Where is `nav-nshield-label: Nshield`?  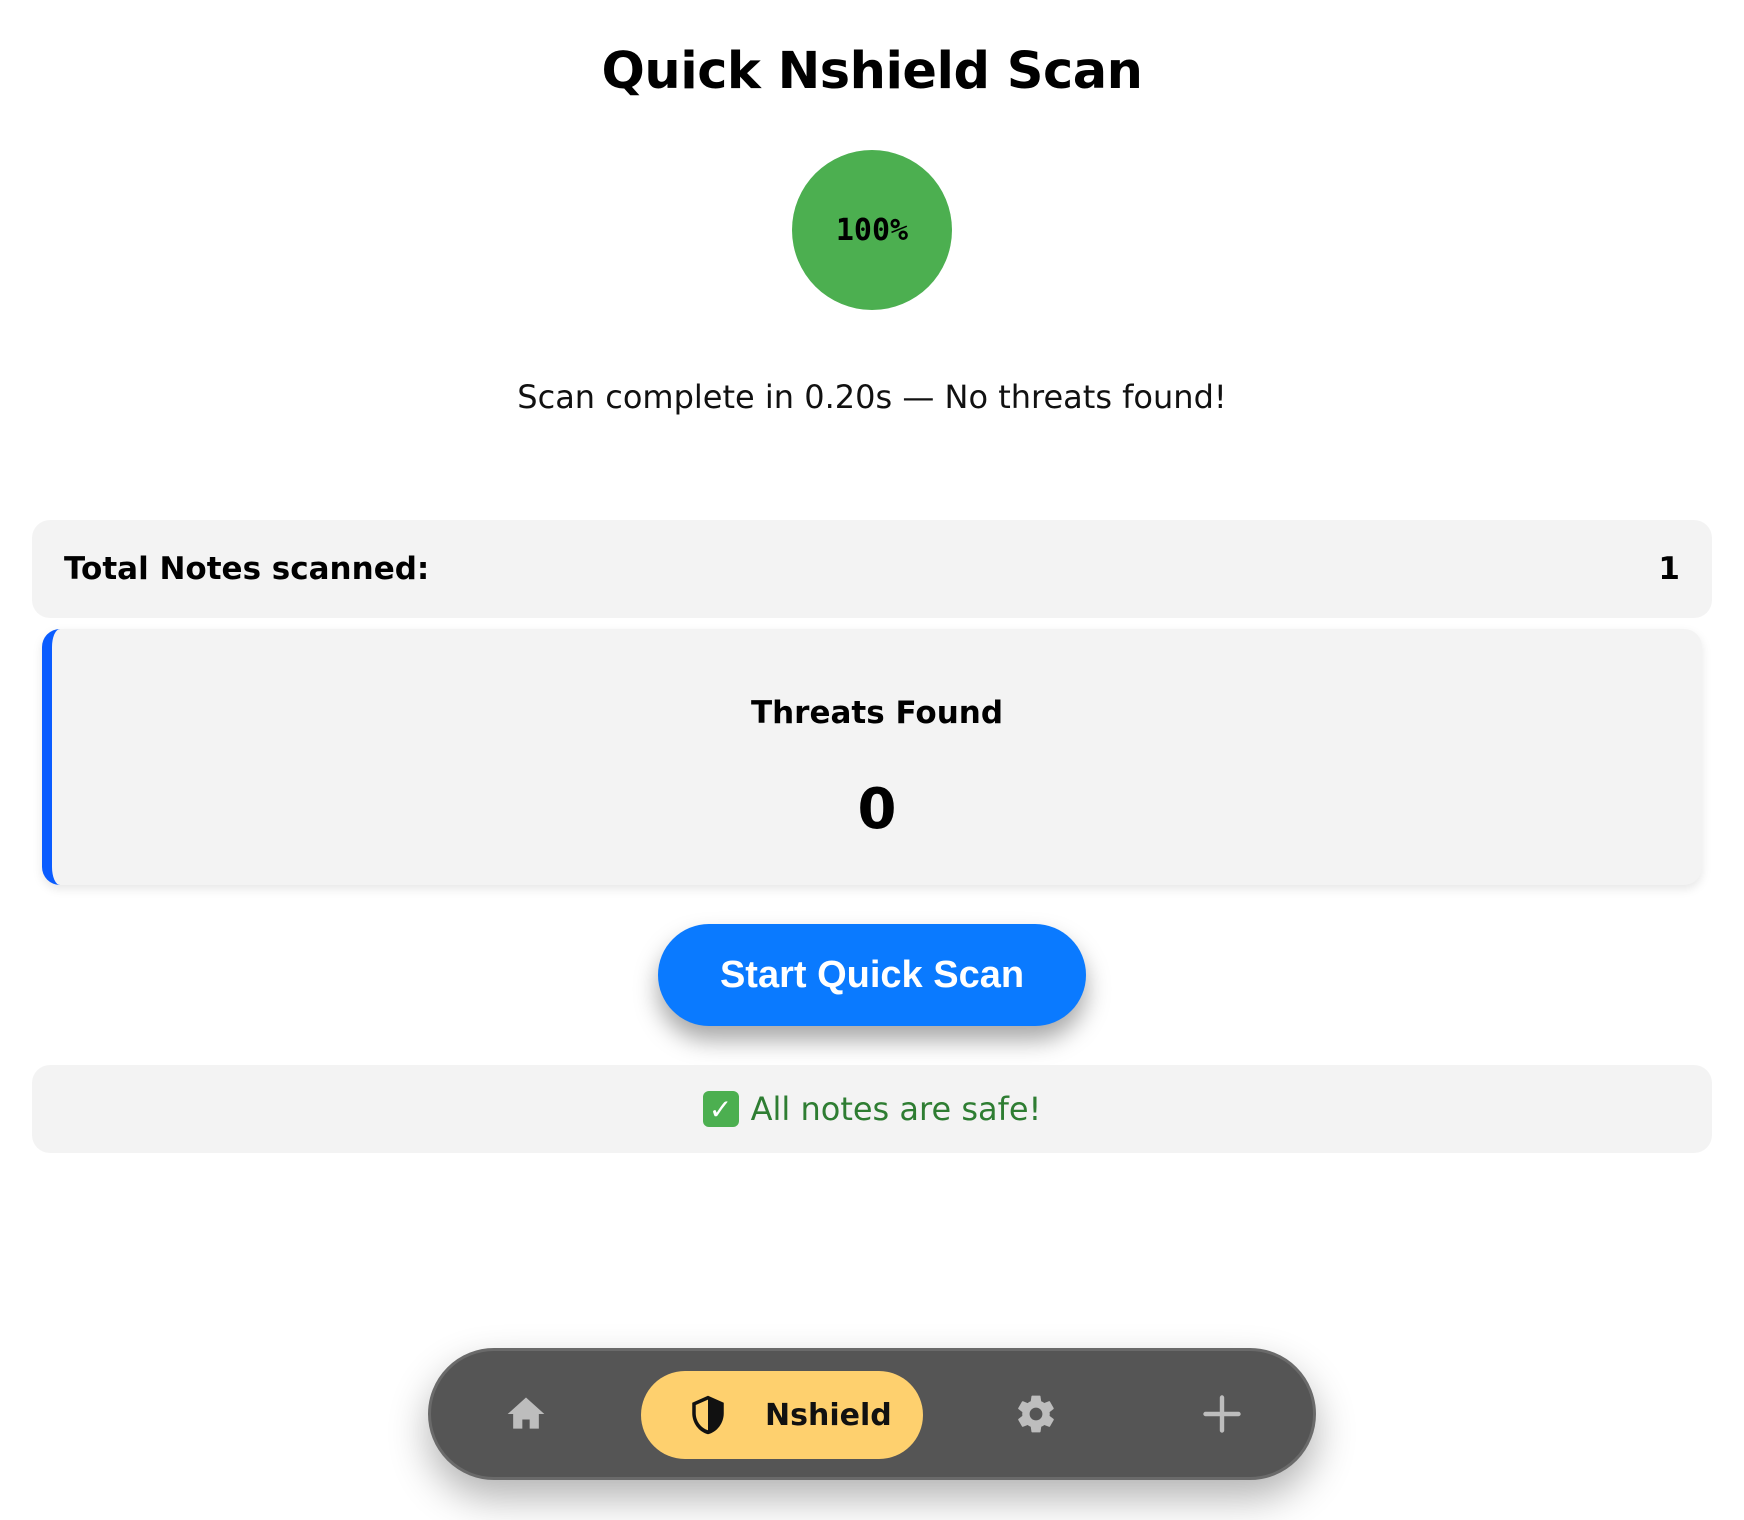 nav-nshield-label: Nshield is located at coordinates (828, 1415).